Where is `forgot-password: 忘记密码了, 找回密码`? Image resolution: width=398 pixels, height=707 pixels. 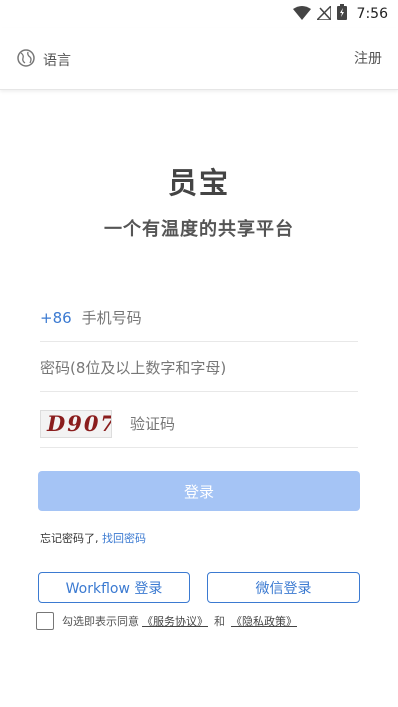 forgot-password: 忘记密码了, 找回密码 is located at coordinates (93, 538).